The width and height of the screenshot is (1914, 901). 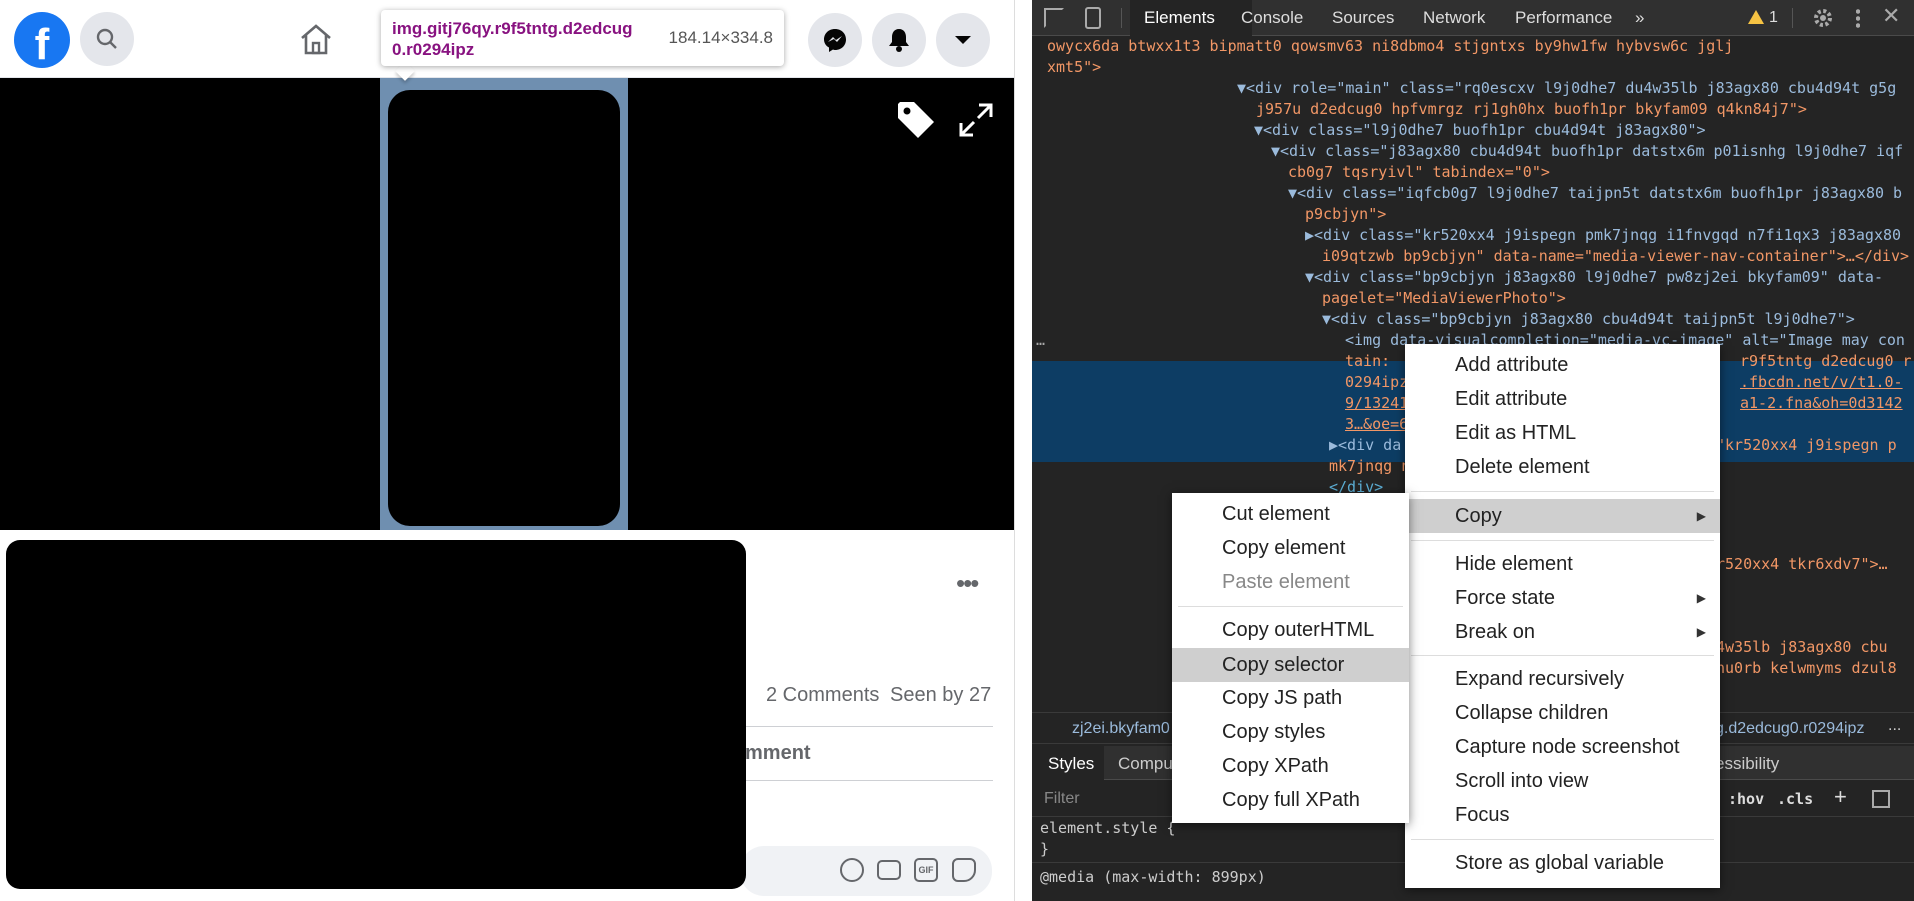 What do you see at coordinates (1562, 564) in the screenshot?
I see `menu-hide-element: Hide element` at bounding box center [1562, 564].